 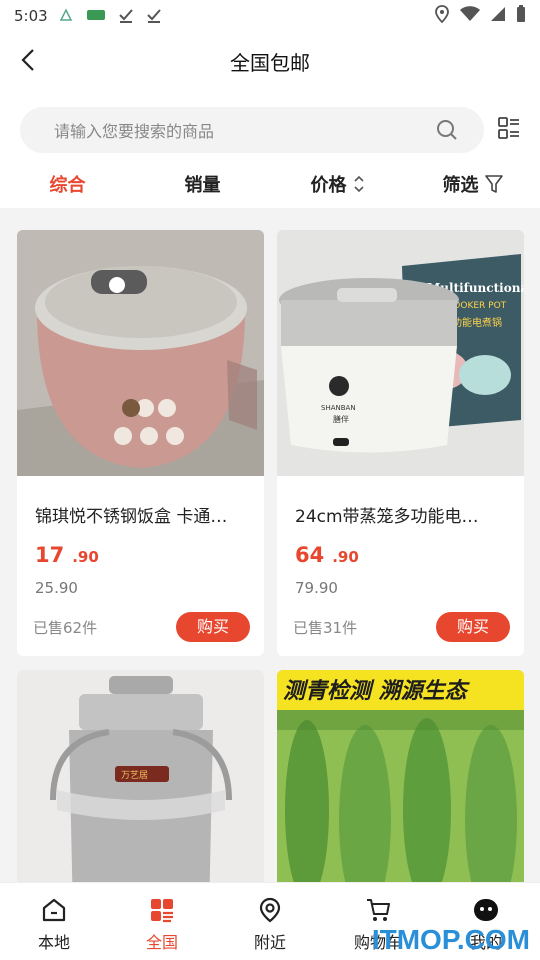 I want to click on product-price: 64.90, so click(x=400, y=555).